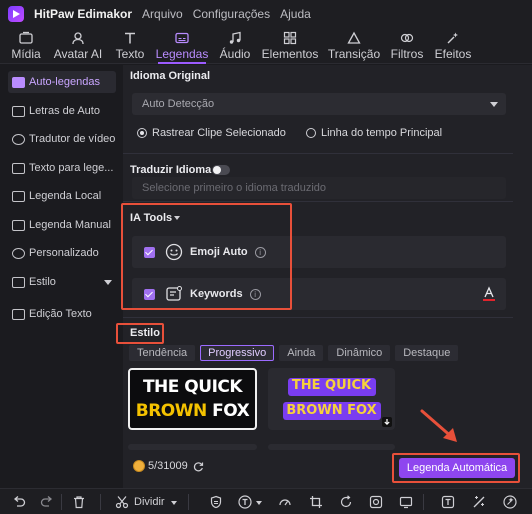  What do you see at coordinates (359, 353) in the screenshot?
I see `tab-dinamico: Dinâmico` at bounding box center [359, 353].